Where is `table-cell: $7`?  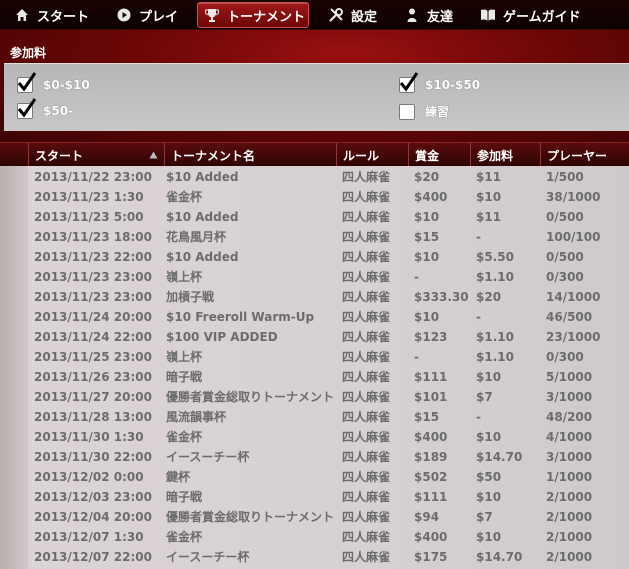
table-cell: $7 is located at coordinates (484, 517).